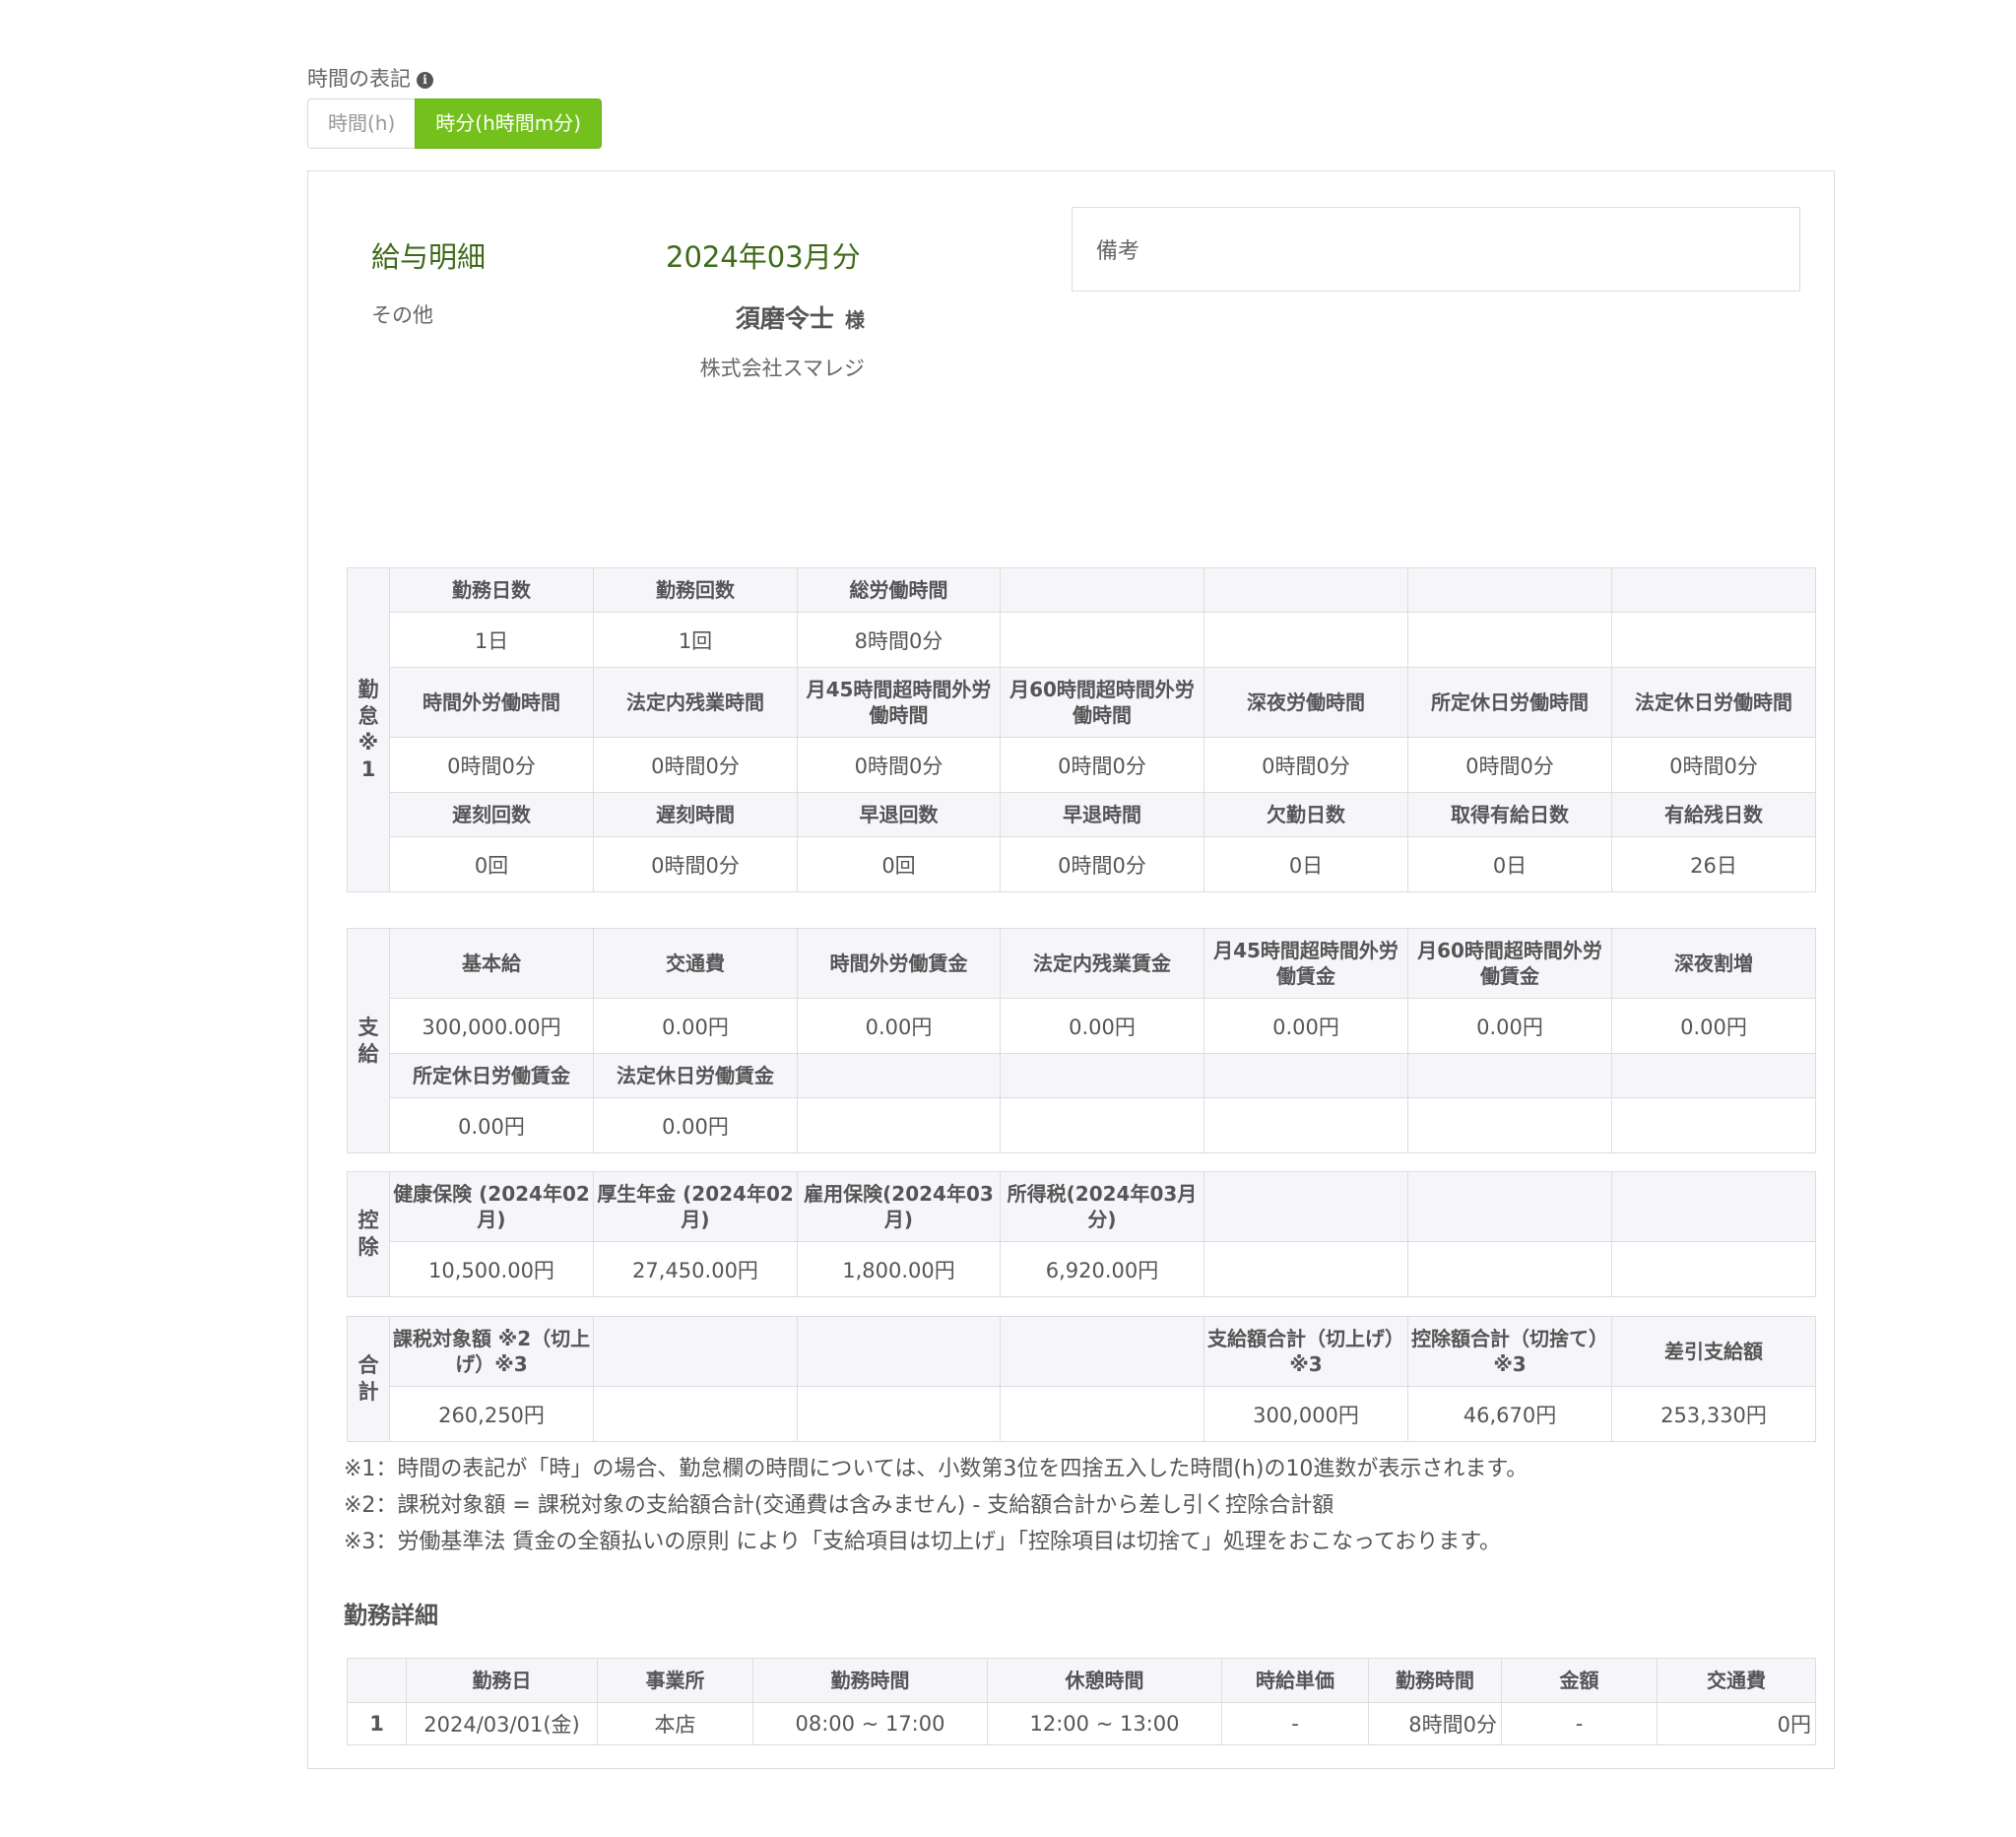  I want to click on table-cell: 0日, so click(1509, 864).